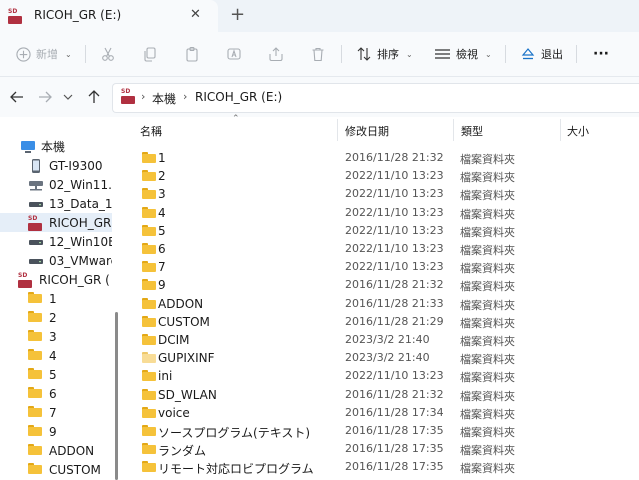  What do you see at coordinates (56, 279) in the screenshot?
I see `nav-item: SD RICOH_GR (` at bounding box center [56, 279].